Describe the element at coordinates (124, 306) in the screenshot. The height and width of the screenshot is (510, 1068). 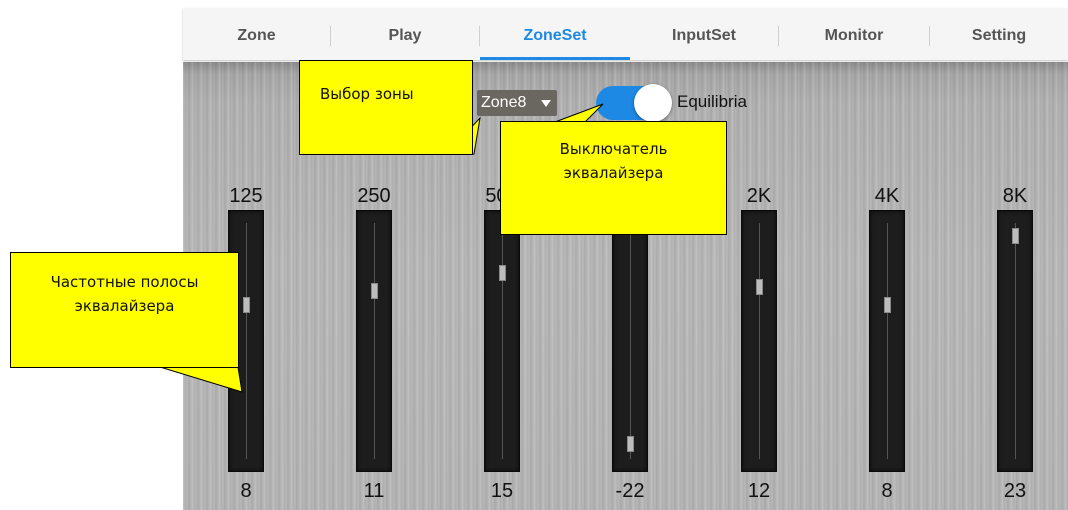
I see `bands-callout-line2: эквалайзера` at that location.